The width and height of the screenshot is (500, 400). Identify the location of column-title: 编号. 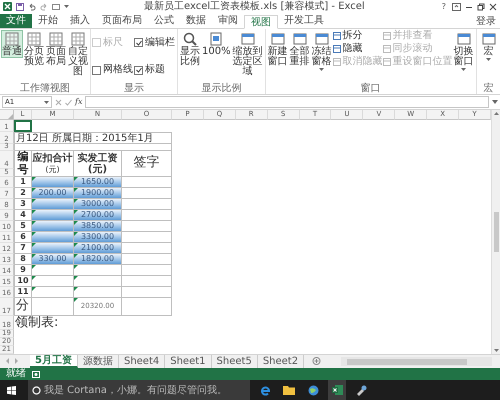
(23, 163).